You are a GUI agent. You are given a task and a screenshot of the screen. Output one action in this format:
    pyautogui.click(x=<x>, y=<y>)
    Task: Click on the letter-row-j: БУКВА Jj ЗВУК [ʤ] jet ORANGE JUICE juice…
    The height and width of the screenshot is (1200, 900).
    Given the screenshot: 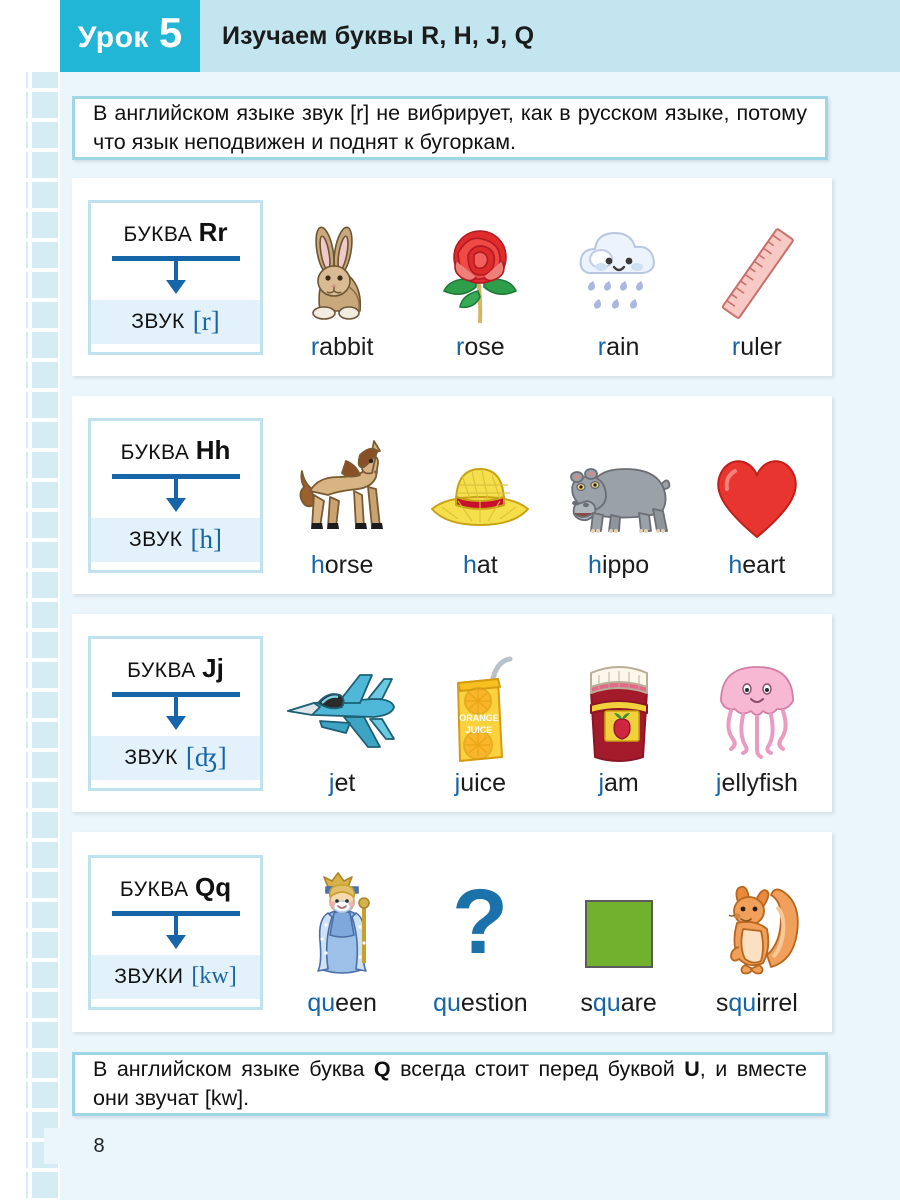 What is the action you would take?
    pyautogui.click(x=452, y=713)
    